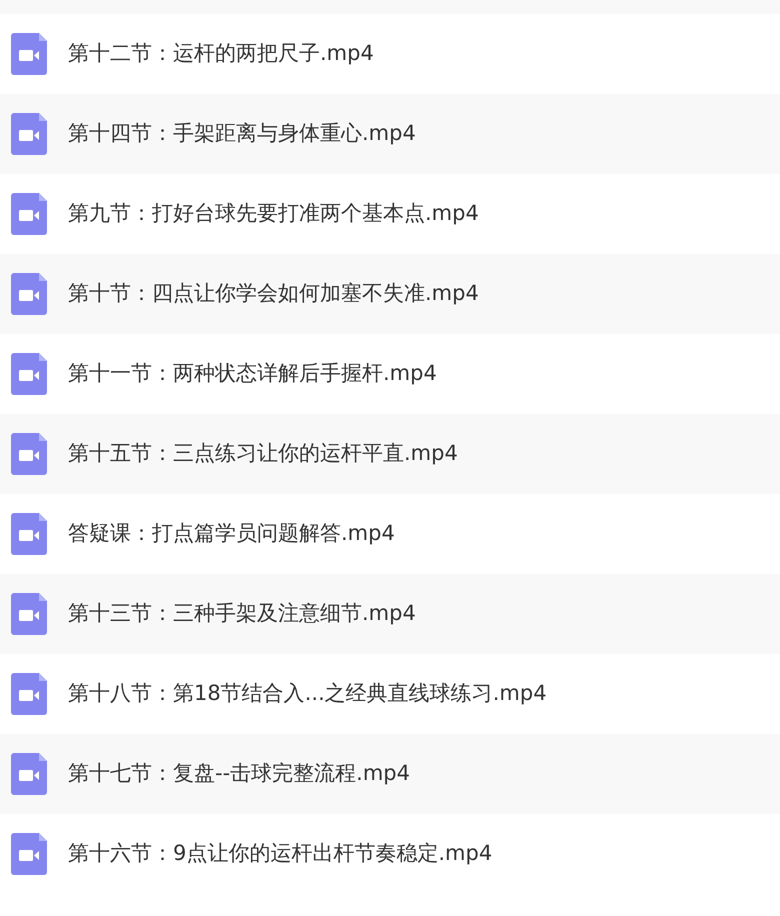 The height and width of the screenshot is (916, 780). Describe the element at coordinates (221, 54) in the screenshot. I see `file-name: 第十二节：运杆的两把尺子.mp4` at that location.